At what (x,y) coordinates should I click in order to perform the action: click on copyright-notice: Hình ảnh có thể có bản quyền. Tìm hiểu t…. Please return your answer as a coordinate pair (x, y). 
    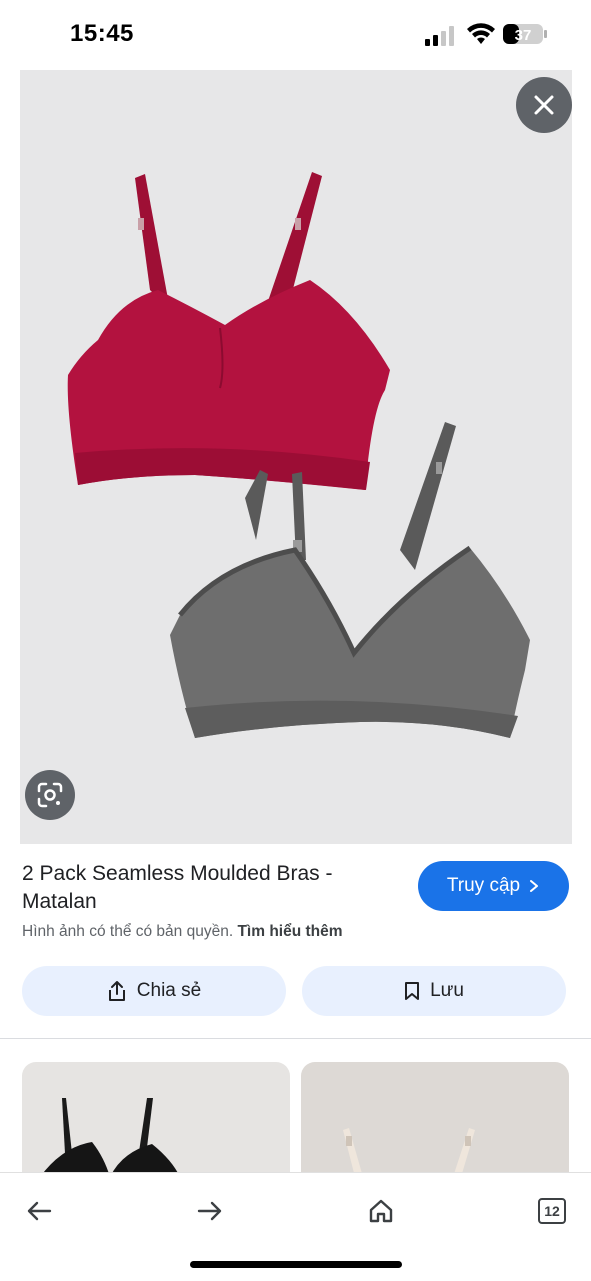
    Looking at the image, I should click on (182, 932).